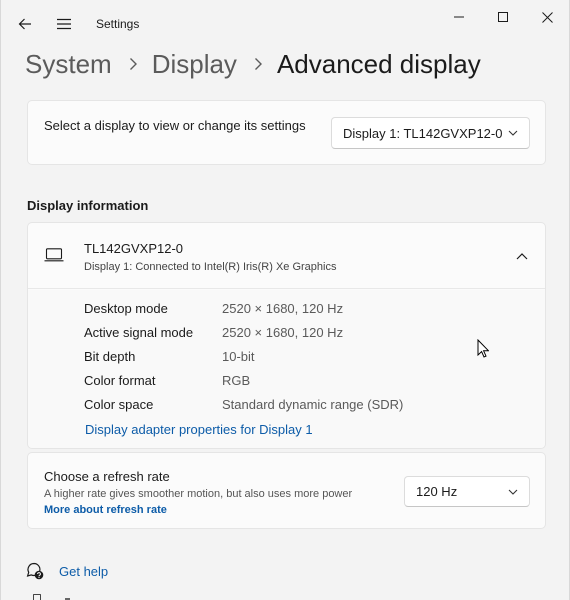  I want to click on display-dropdown: Display 1: TL142GVXP12-0, so click(430, 133).